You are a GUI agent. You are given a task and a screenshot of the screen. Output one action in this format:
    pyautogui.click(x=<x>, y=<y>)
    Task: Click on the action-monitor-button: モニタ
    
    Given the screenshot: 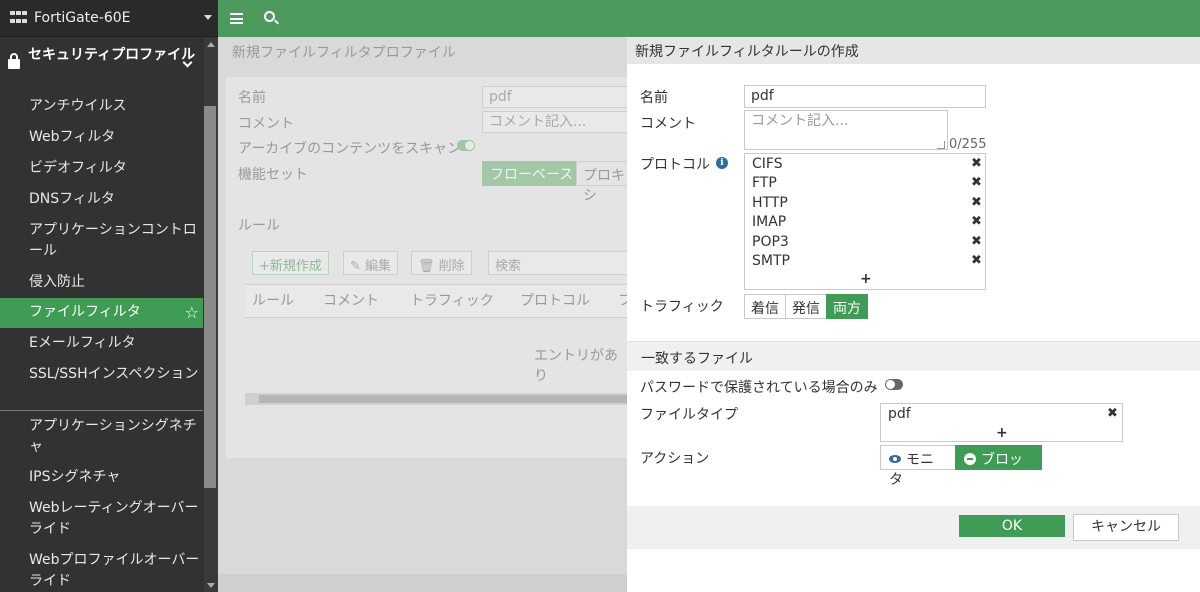 What is the action you would take?
    pyautogui.click(x=918, y=466)
    